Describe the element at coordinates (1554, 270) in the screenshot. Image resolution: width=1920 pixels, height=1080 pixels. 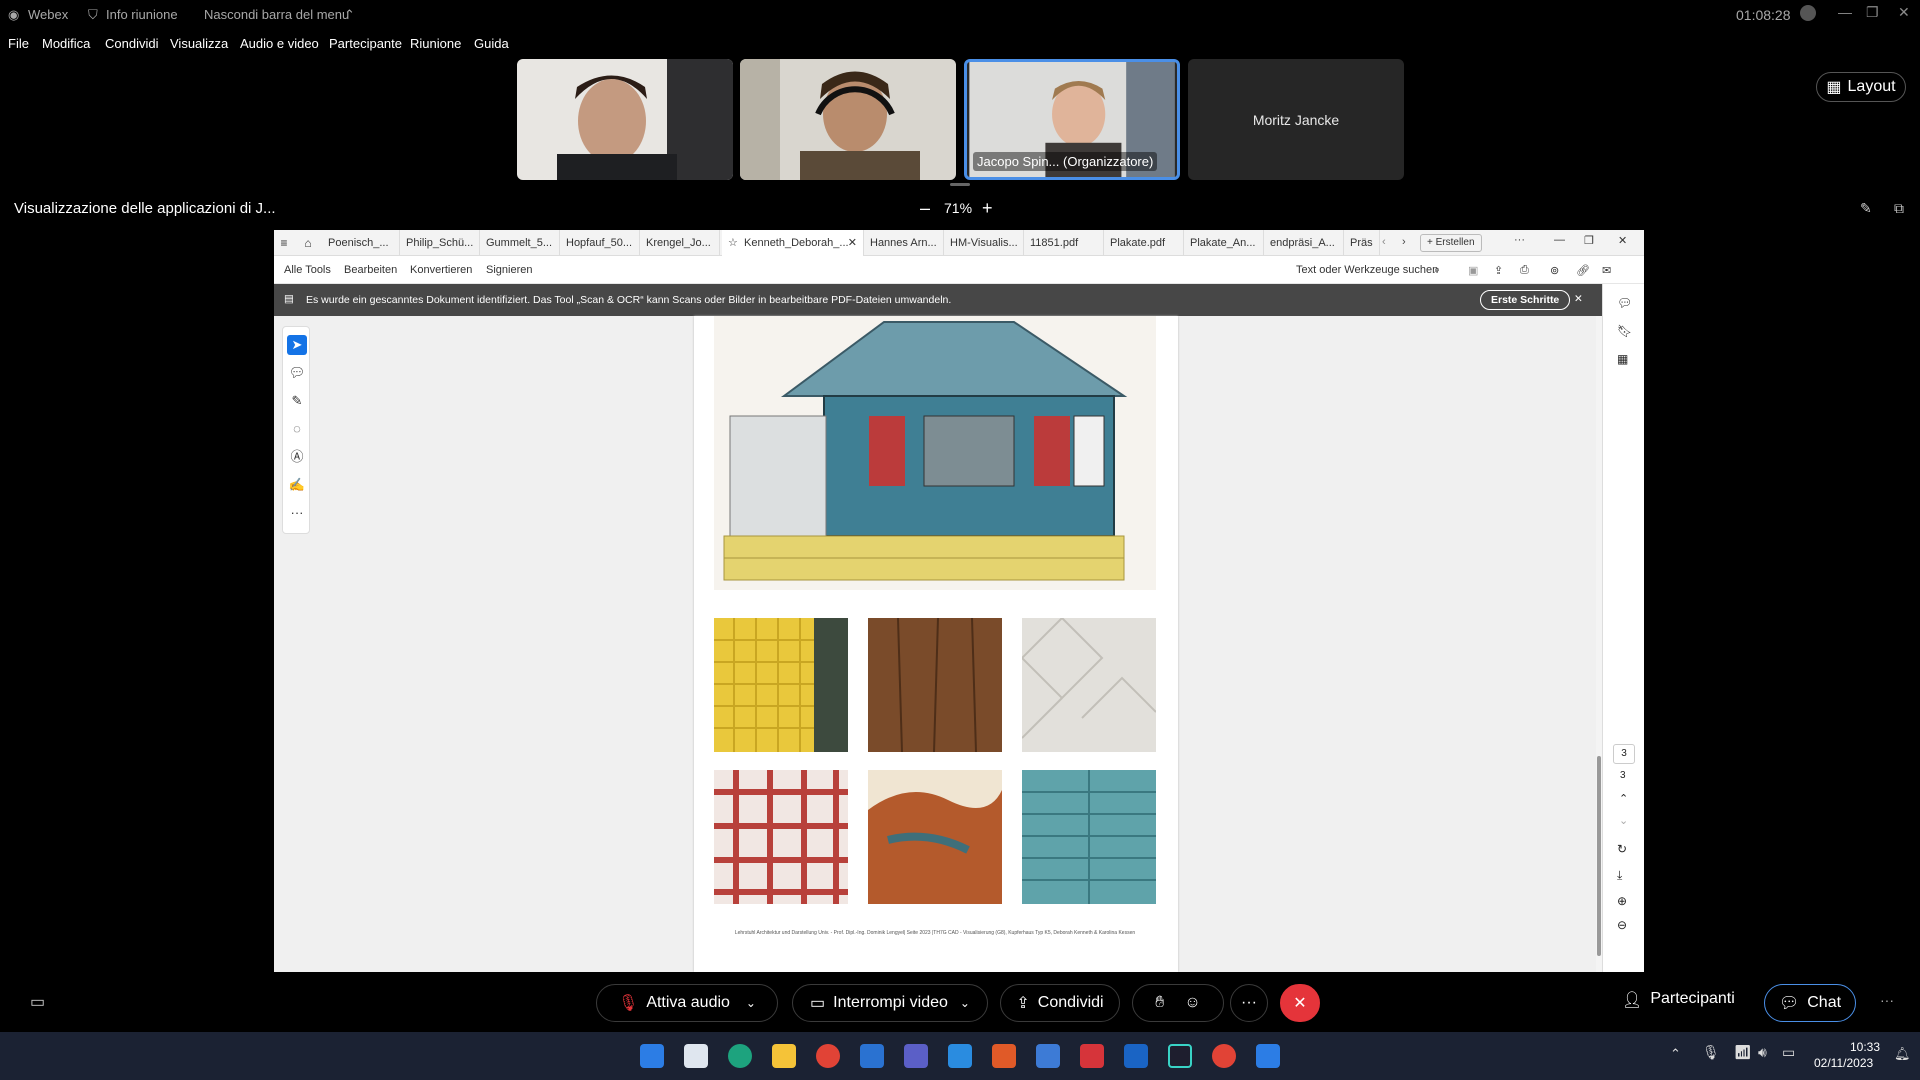
I see `share-link-icon: ⊚` at that location.